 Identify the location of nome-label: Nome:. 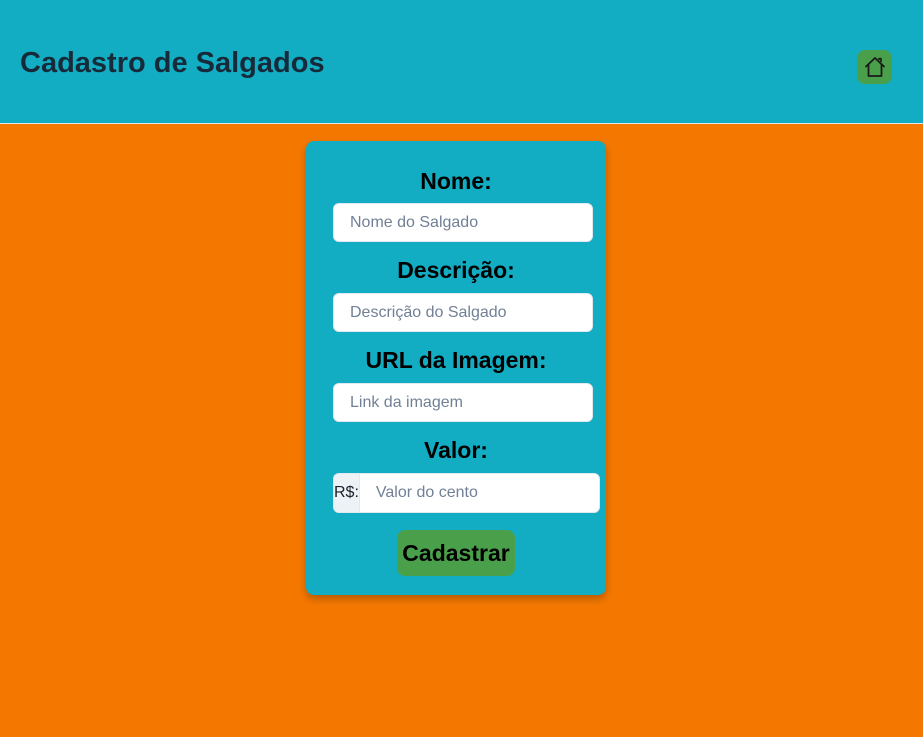
(456, 181).